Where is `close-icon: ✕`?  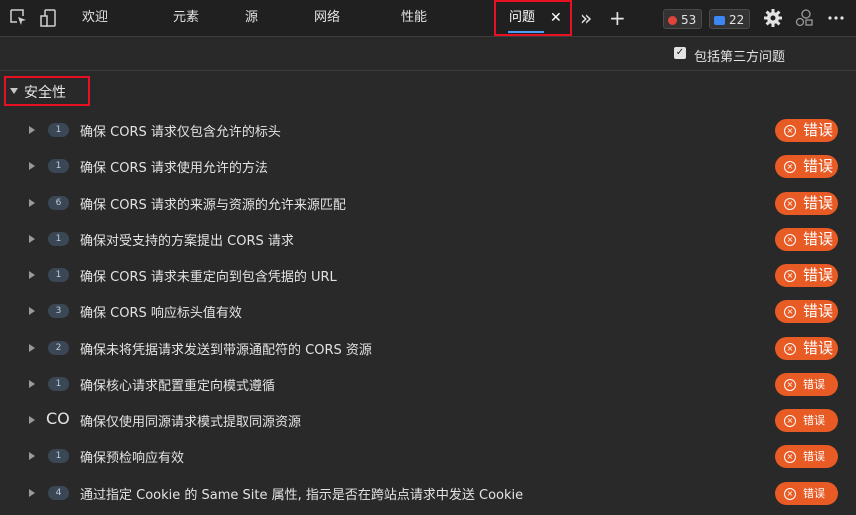
close-icon: ✕ is located at coordinates (556, 18).